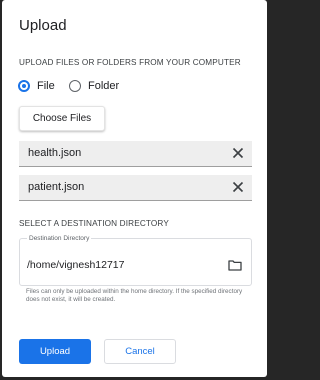  Describe the element at coordinates (235, 265) in the screenshot. I see `folder-icon` at that location.